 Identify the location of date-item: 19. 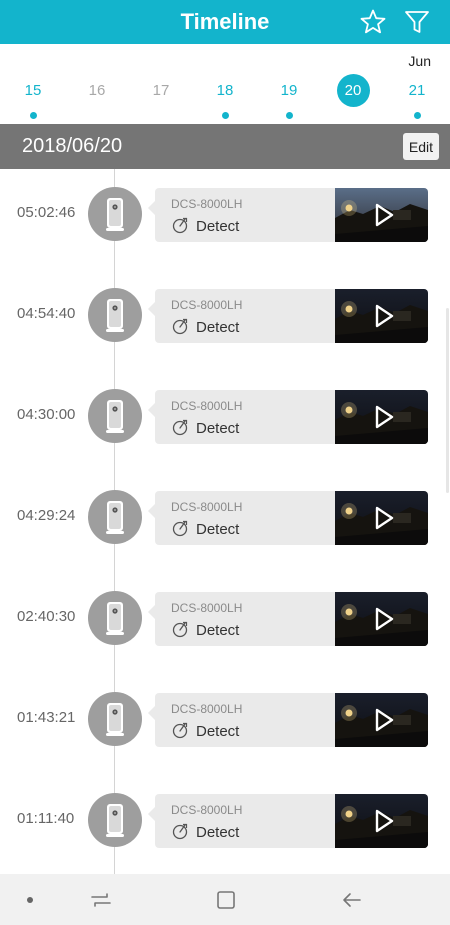
(289, 98).